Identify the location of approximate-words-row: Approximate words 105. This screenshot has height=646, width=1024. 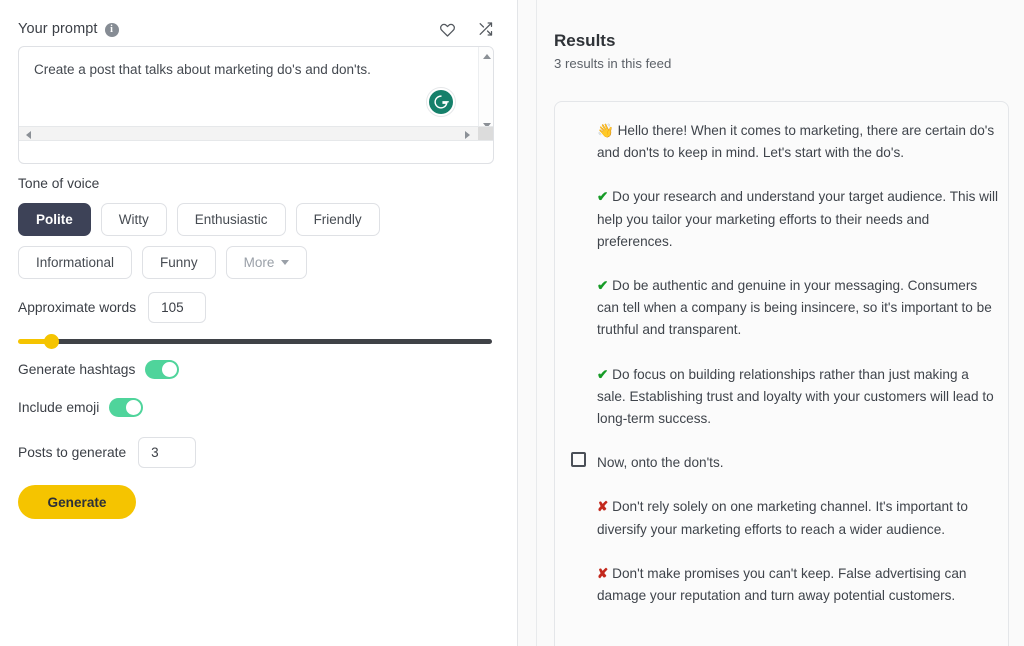
(112, 307).